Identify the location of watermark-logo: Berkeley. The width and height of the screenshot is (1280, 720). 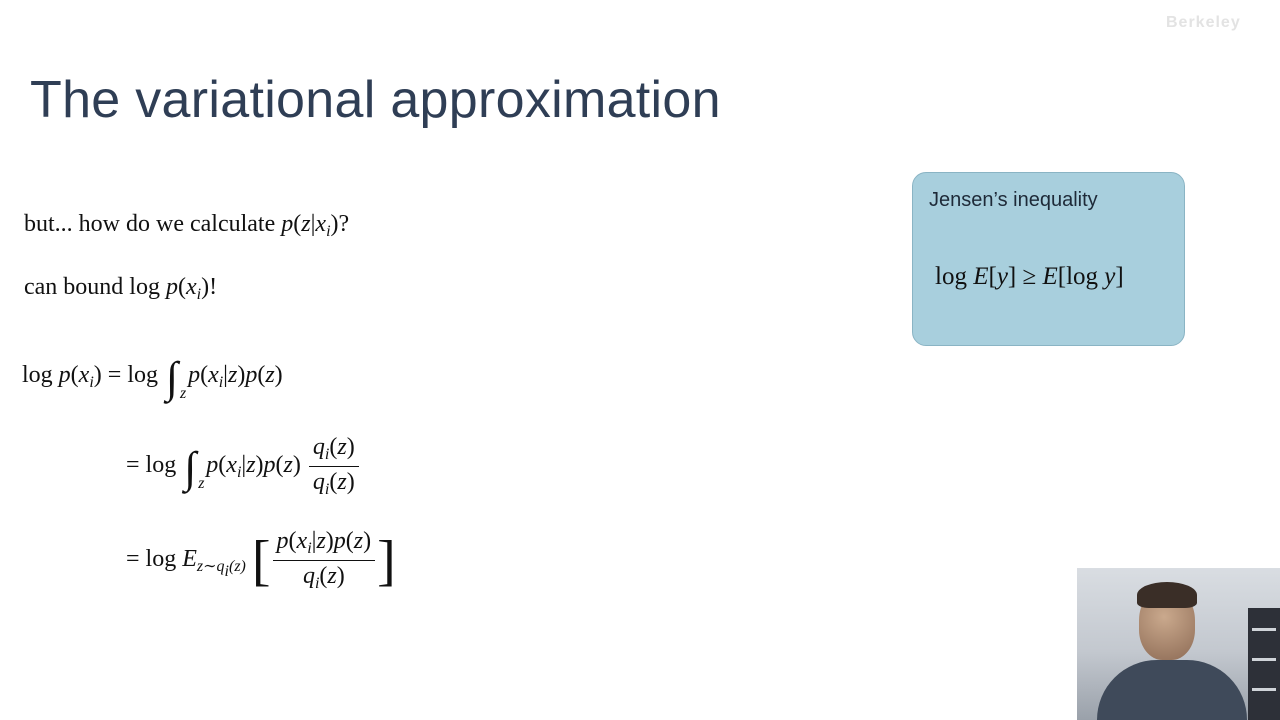
(1203, 22).